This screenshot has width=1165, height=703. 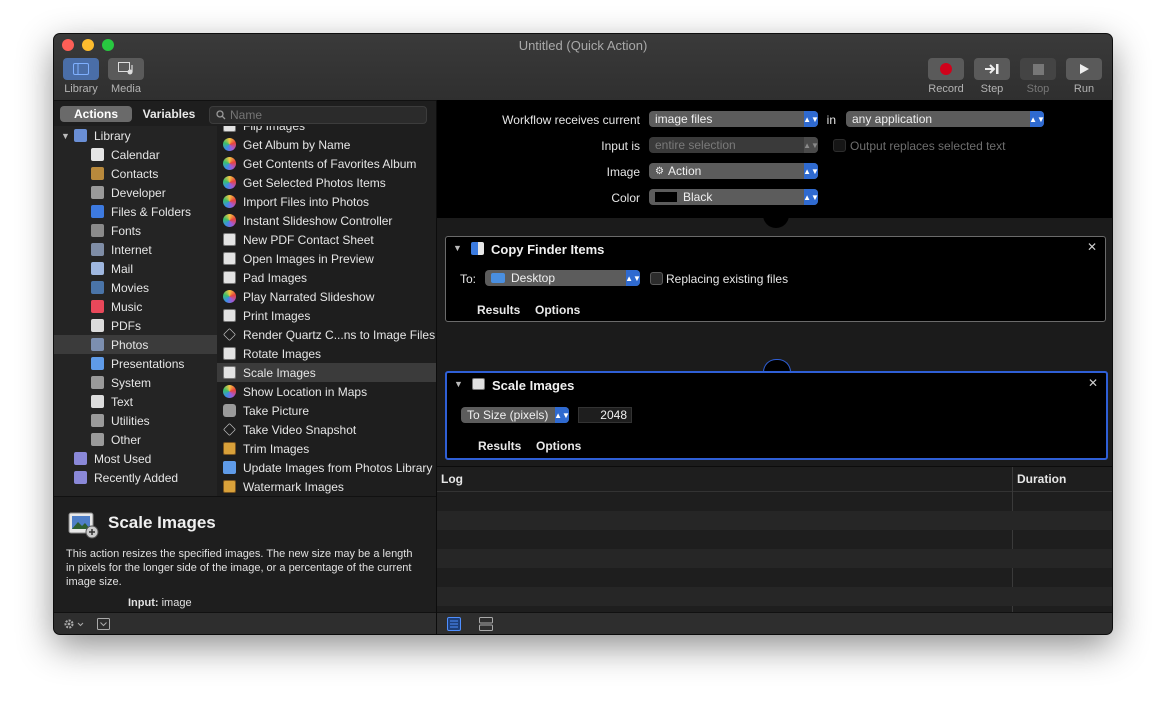 What do you see at coordinates (325, 115) in the screenshot?
I see `search-input` at bounding box center [325, 115].